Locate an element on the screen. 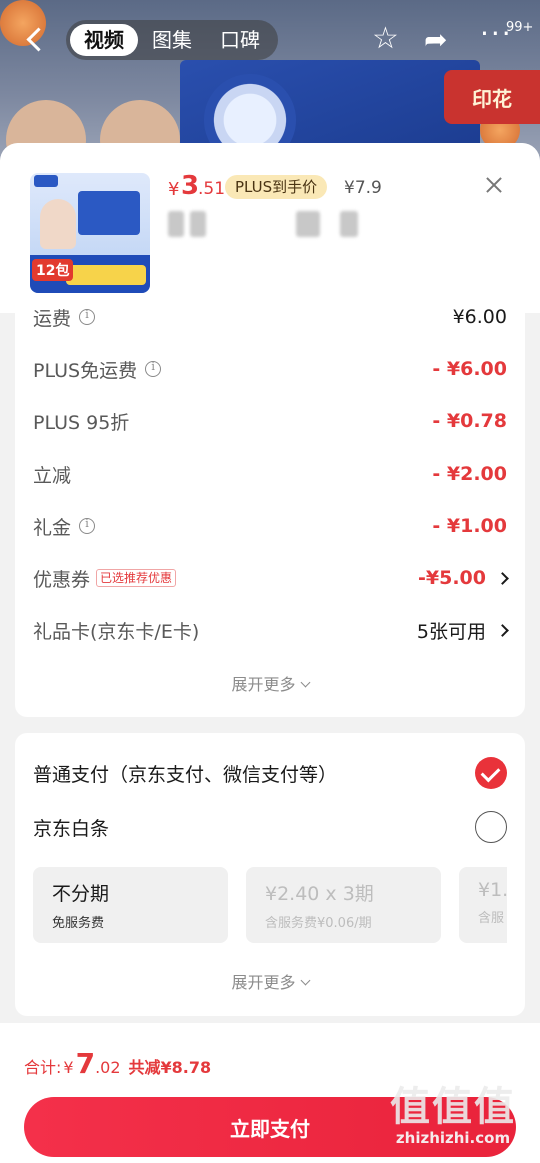  recommended-coupon-tag: 已选推荐优惠 is located at coordinates (136, 578).